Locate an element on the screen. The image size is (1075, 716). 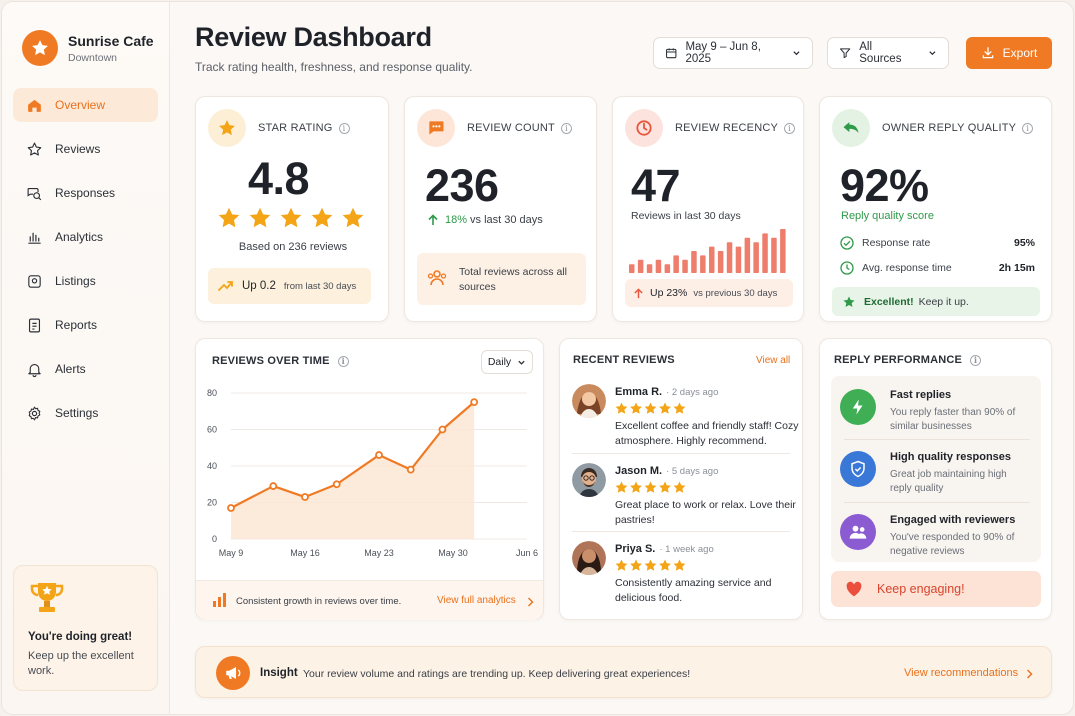
sidebar-item-alerts: Alerts is located at coordinates (85, 369).